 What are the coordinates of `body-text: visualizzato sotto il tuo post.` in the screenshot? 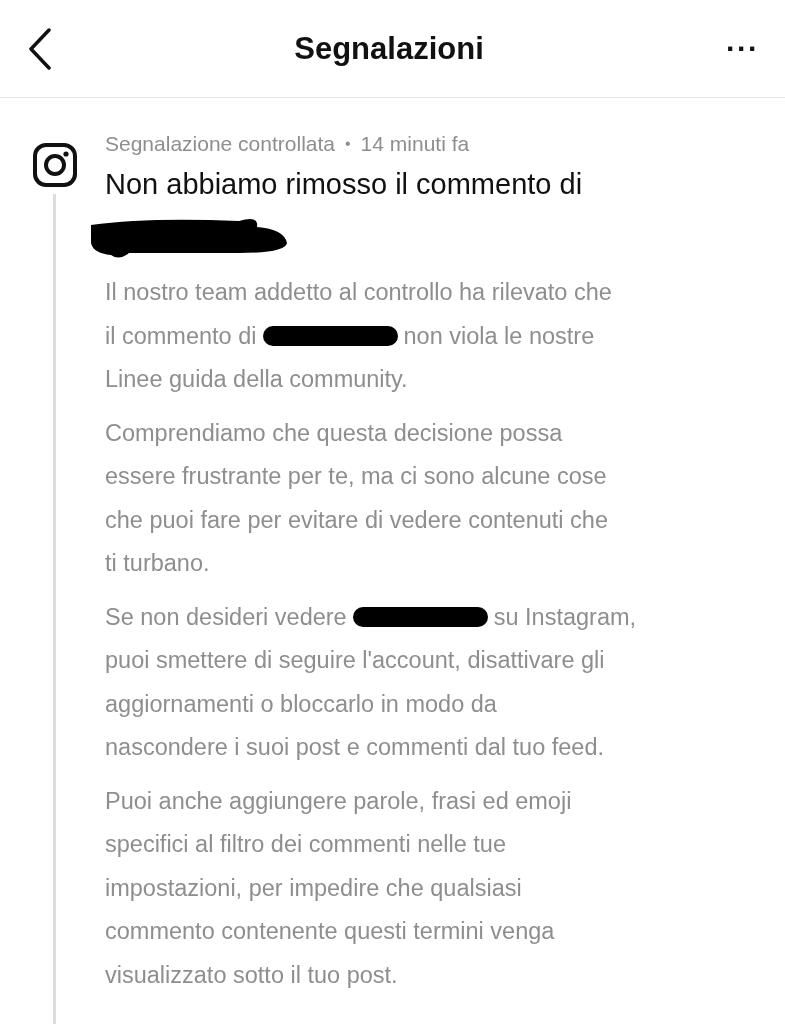 It's located at (251, 975).